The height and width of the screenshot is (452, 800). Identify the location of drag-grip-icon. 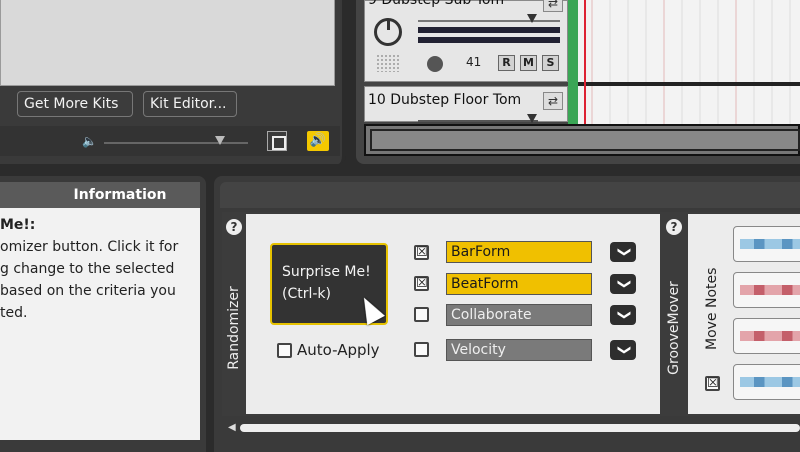
(388, 63).